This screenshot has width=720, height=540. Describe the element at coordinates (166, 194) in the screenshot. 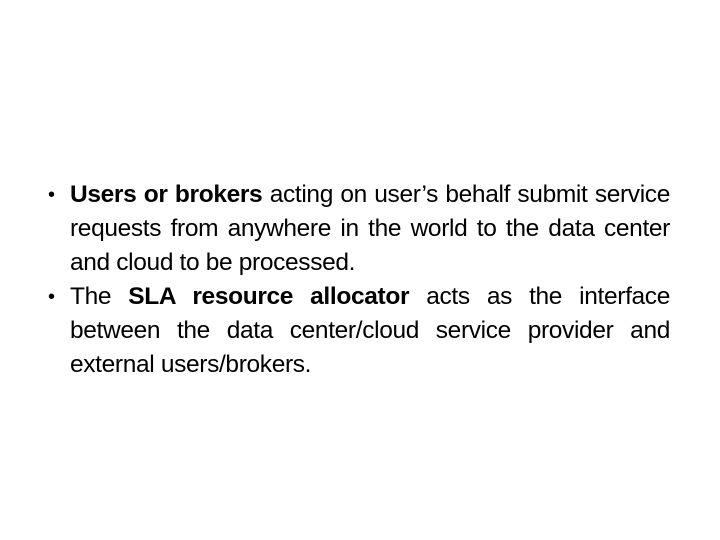

I see `bullet-text-bold: Users or brokers` at that location.